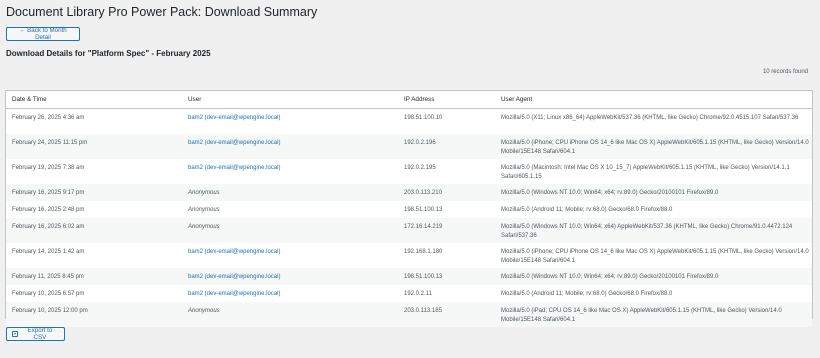 This screenshot has height=358, width=820. I want to click on download-icon, so click(15, 334).